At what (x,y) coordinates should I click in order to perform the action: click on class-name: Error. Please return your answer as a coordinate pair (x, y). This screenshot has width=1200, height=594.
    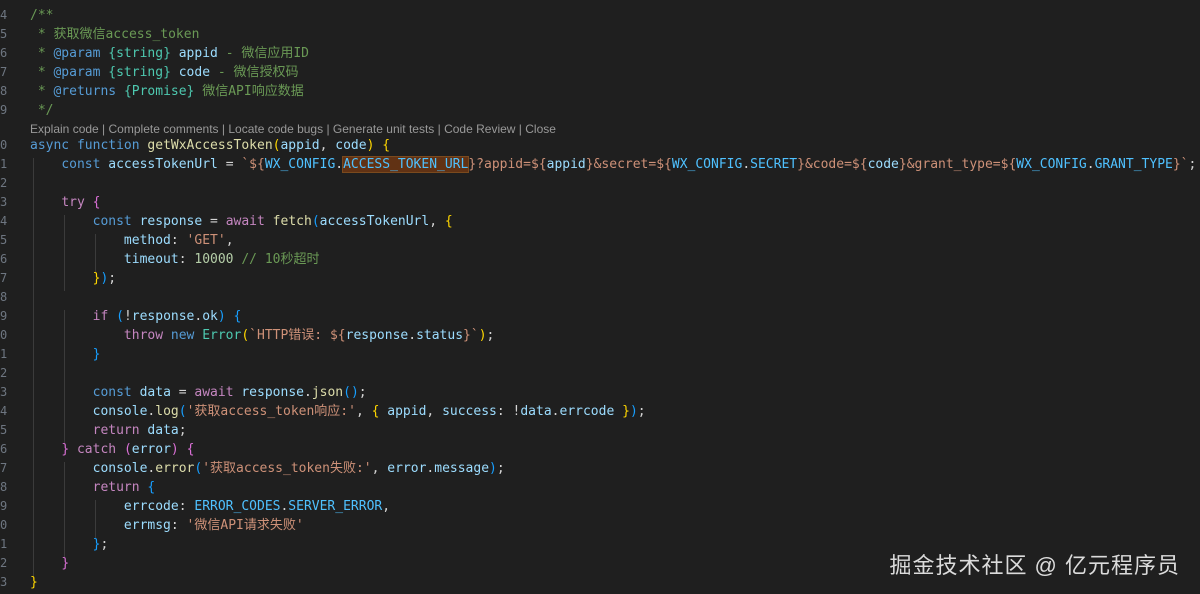
    Looking at the image, I should click on (222, 335).